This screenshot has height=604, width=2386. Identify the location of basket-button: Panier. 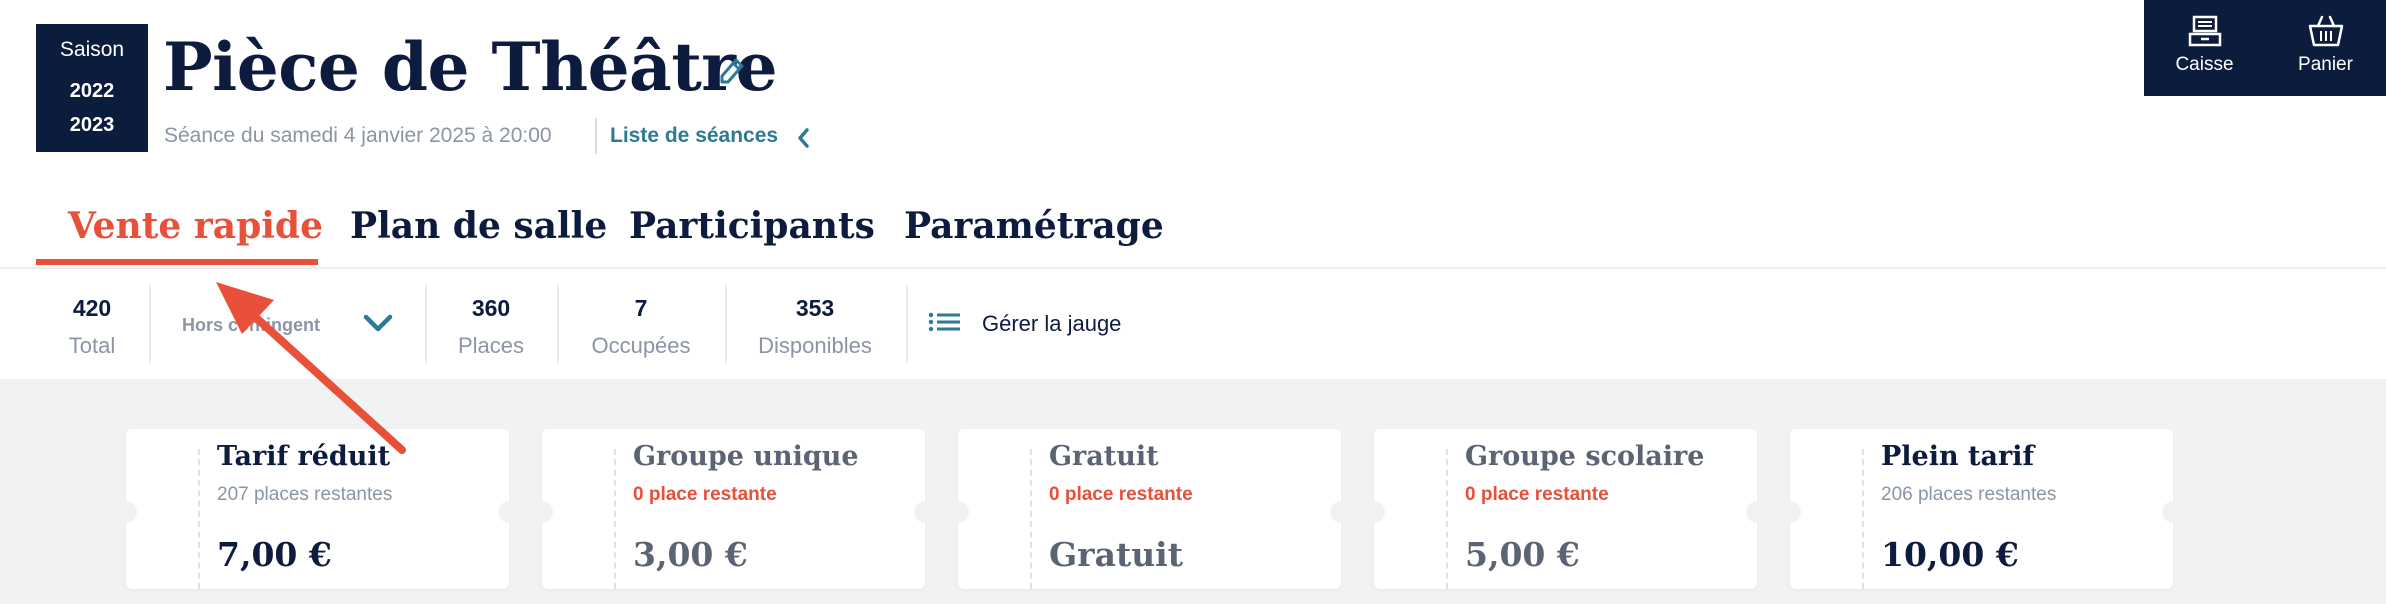
(2325, 48).